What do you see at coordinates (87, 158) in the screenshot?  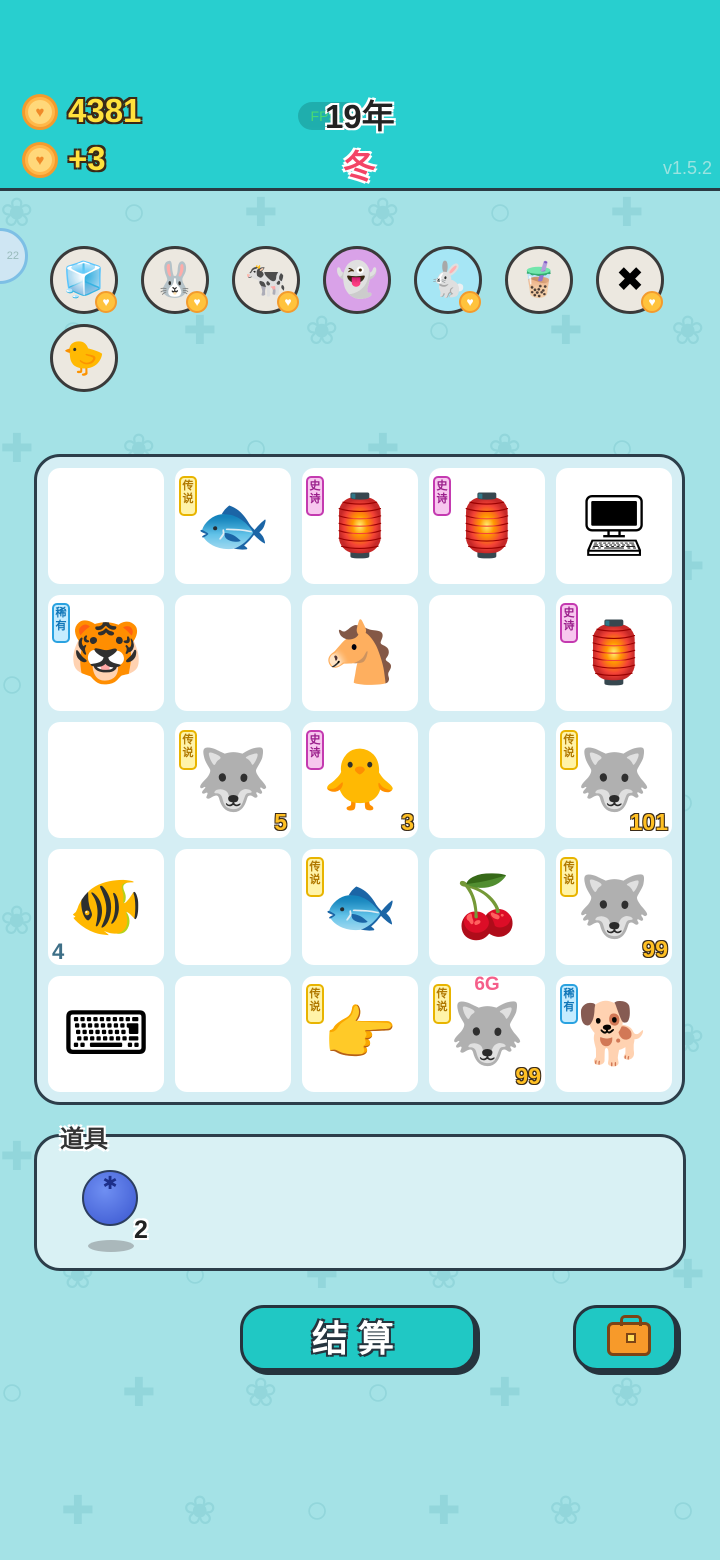 I see `coin-income: +3` at bounding box center [87, 158].